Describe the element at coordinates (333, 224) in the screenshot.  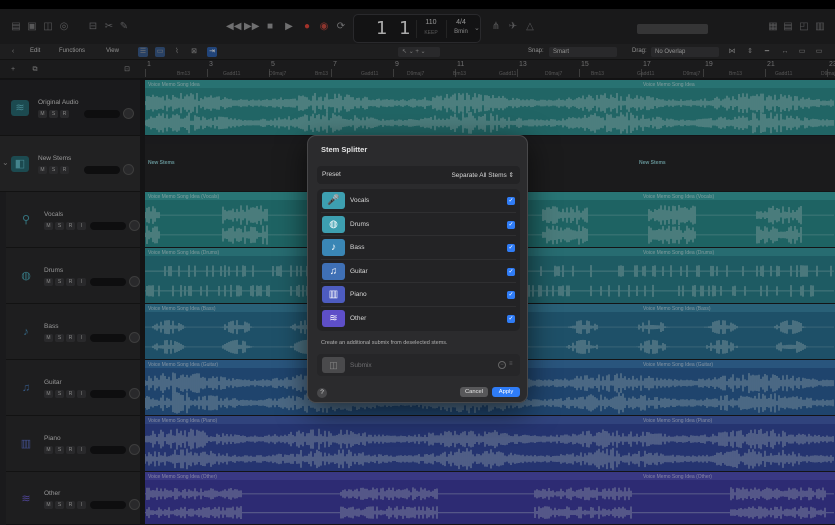
I see `drums-icon: ◍` at that location.